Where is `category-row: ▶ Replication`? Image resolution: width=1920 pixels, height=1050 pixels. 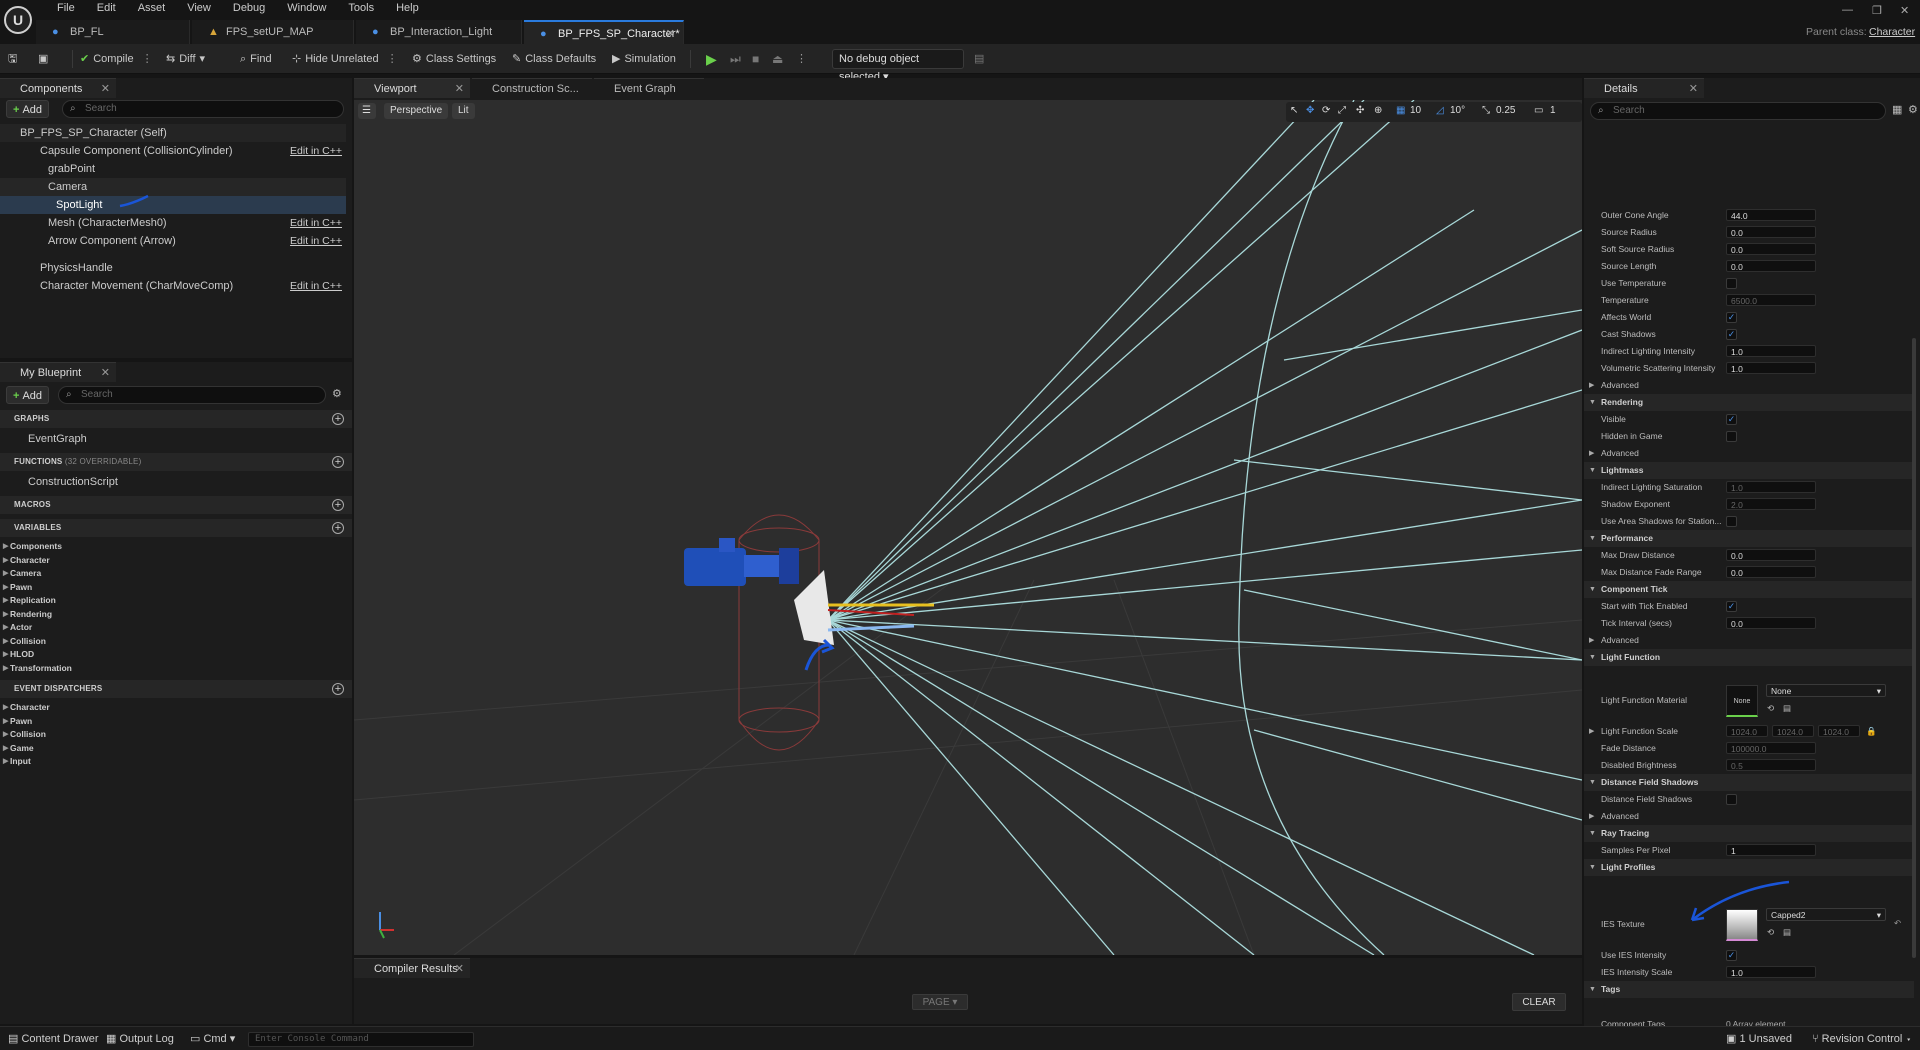 category-row: ▶ Replication is located at coordinates (170, 601).